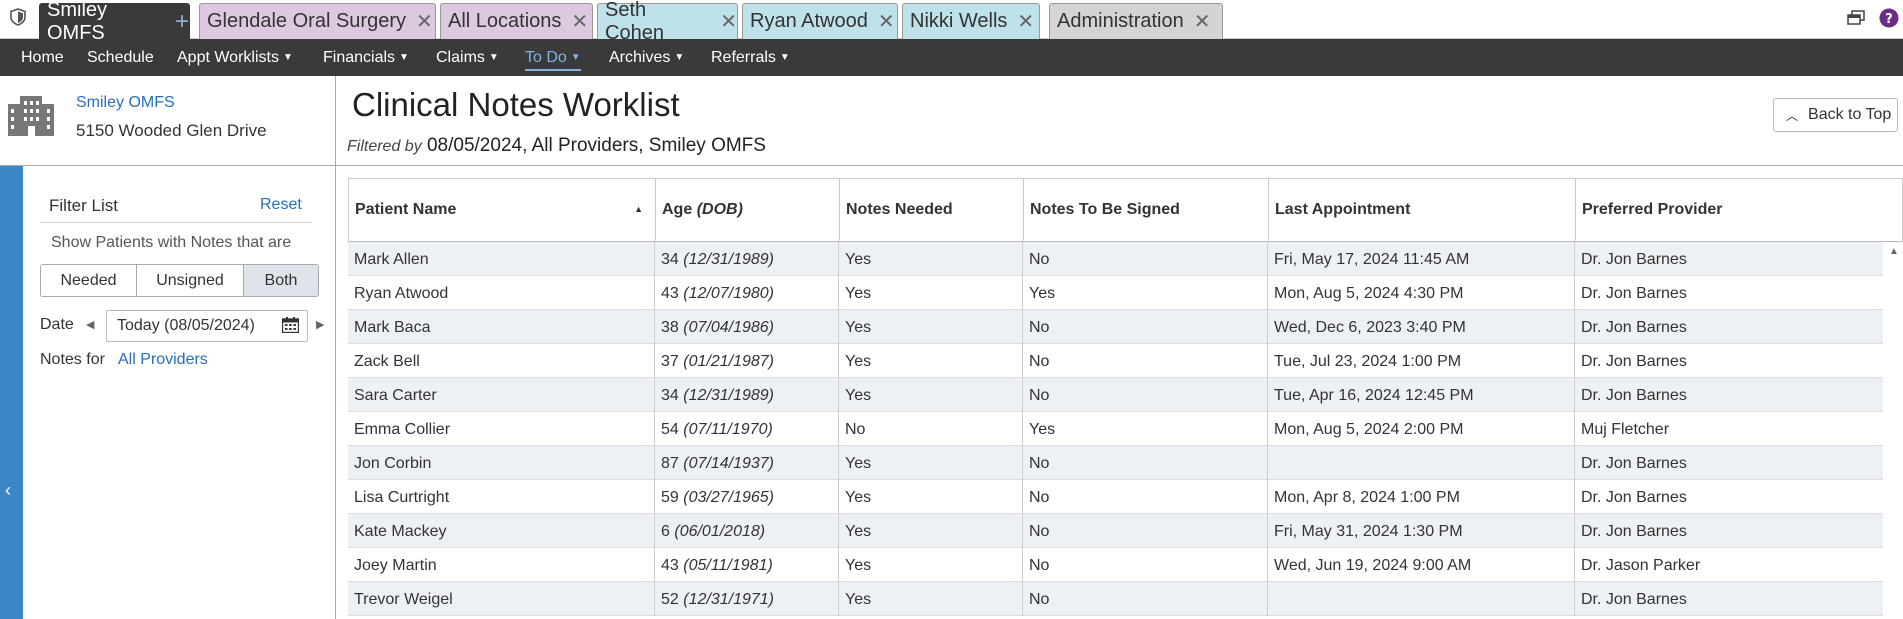 This screenshot has width=1903, height=619. Describe the element at coordinates (171, 130) in the screenshot. I see `practice-address: 5150 Wooded Glen Drive` at that location.